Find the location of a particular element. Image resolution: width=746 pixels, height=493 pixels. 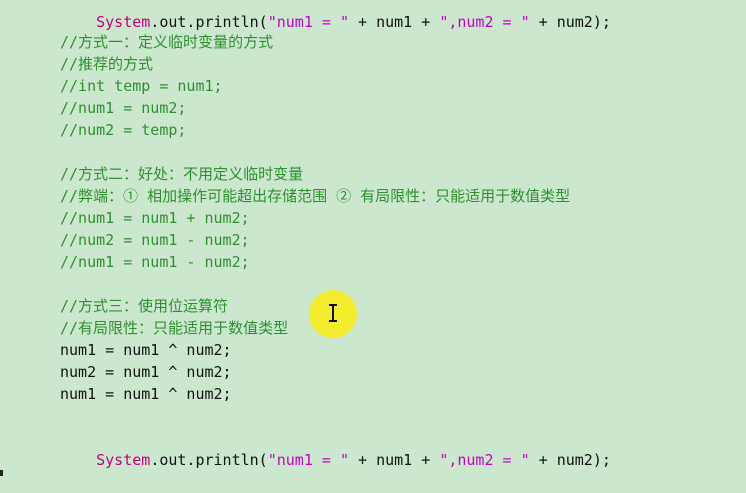

code-comment-line: //推荐的方式 is located at coordinates (106, 64).